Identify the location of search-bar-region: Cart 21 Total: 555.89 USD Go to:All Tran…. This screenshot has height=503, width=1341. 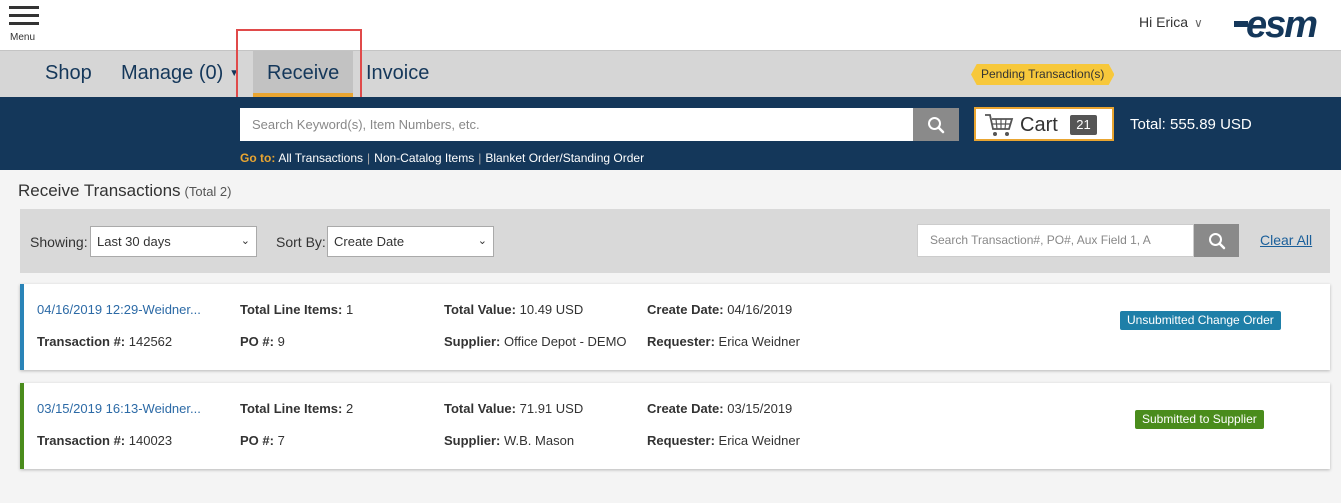
(670, 133).